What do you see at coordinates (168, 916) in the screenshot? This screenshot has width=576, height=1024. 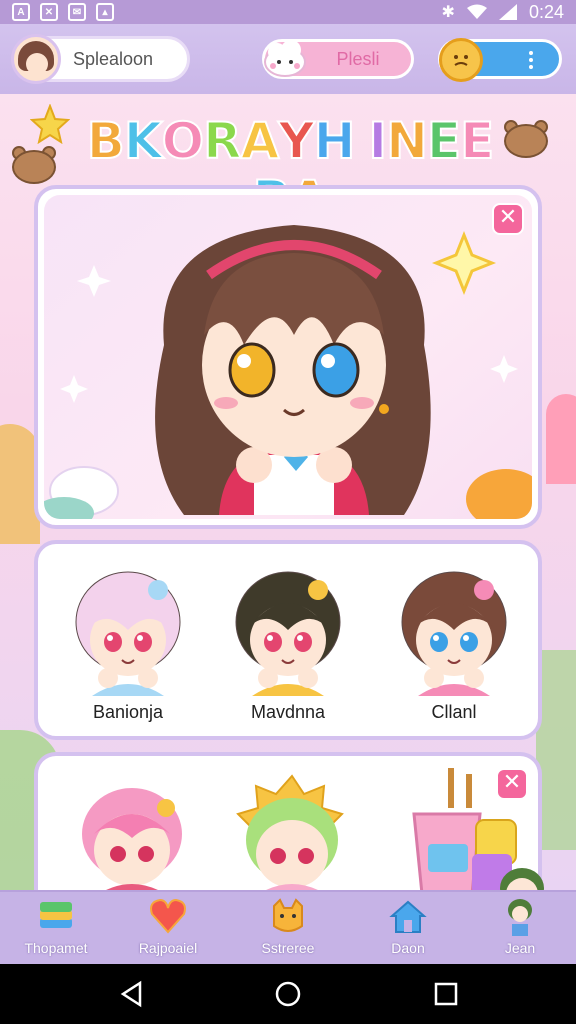 I see `heart-icon` at bounding box center [168, 916].